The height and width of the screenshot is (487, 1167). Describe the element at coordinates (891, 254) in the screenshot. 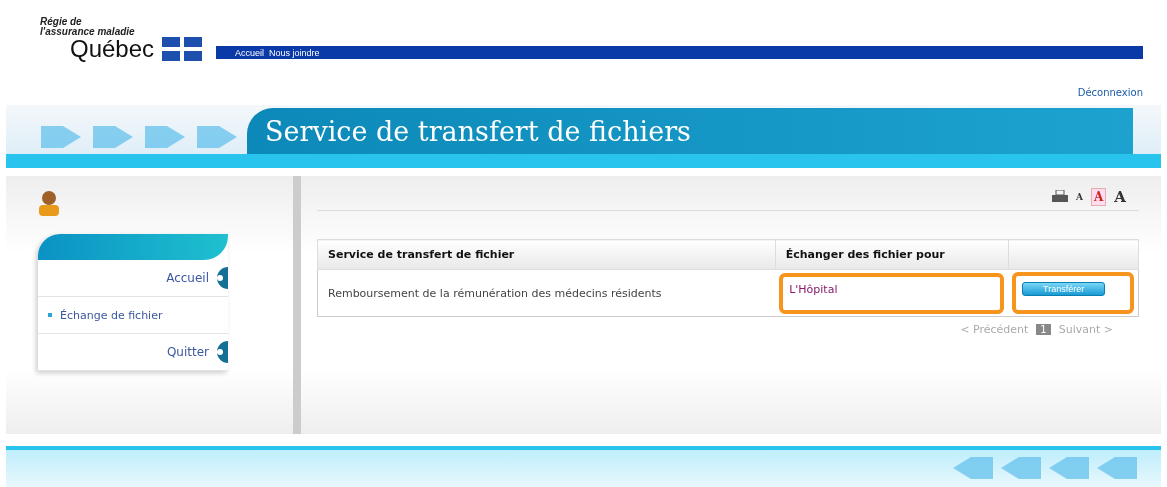

I see `column-header: Échanger des fichier pour` at that location.